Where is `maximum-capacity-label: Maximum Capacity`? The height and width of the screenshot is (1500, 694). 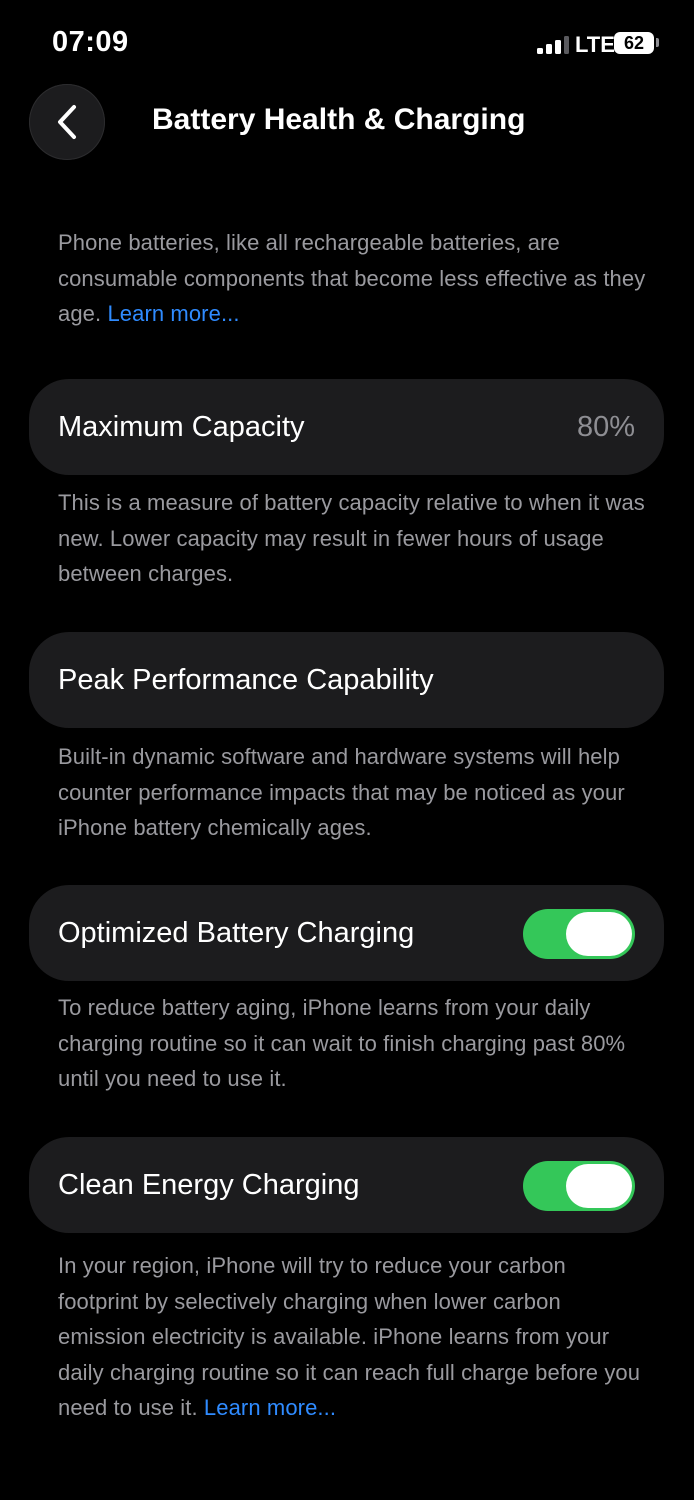 maximum-capacity-label: Maximum Capacity is located at coordinates (181, 427).